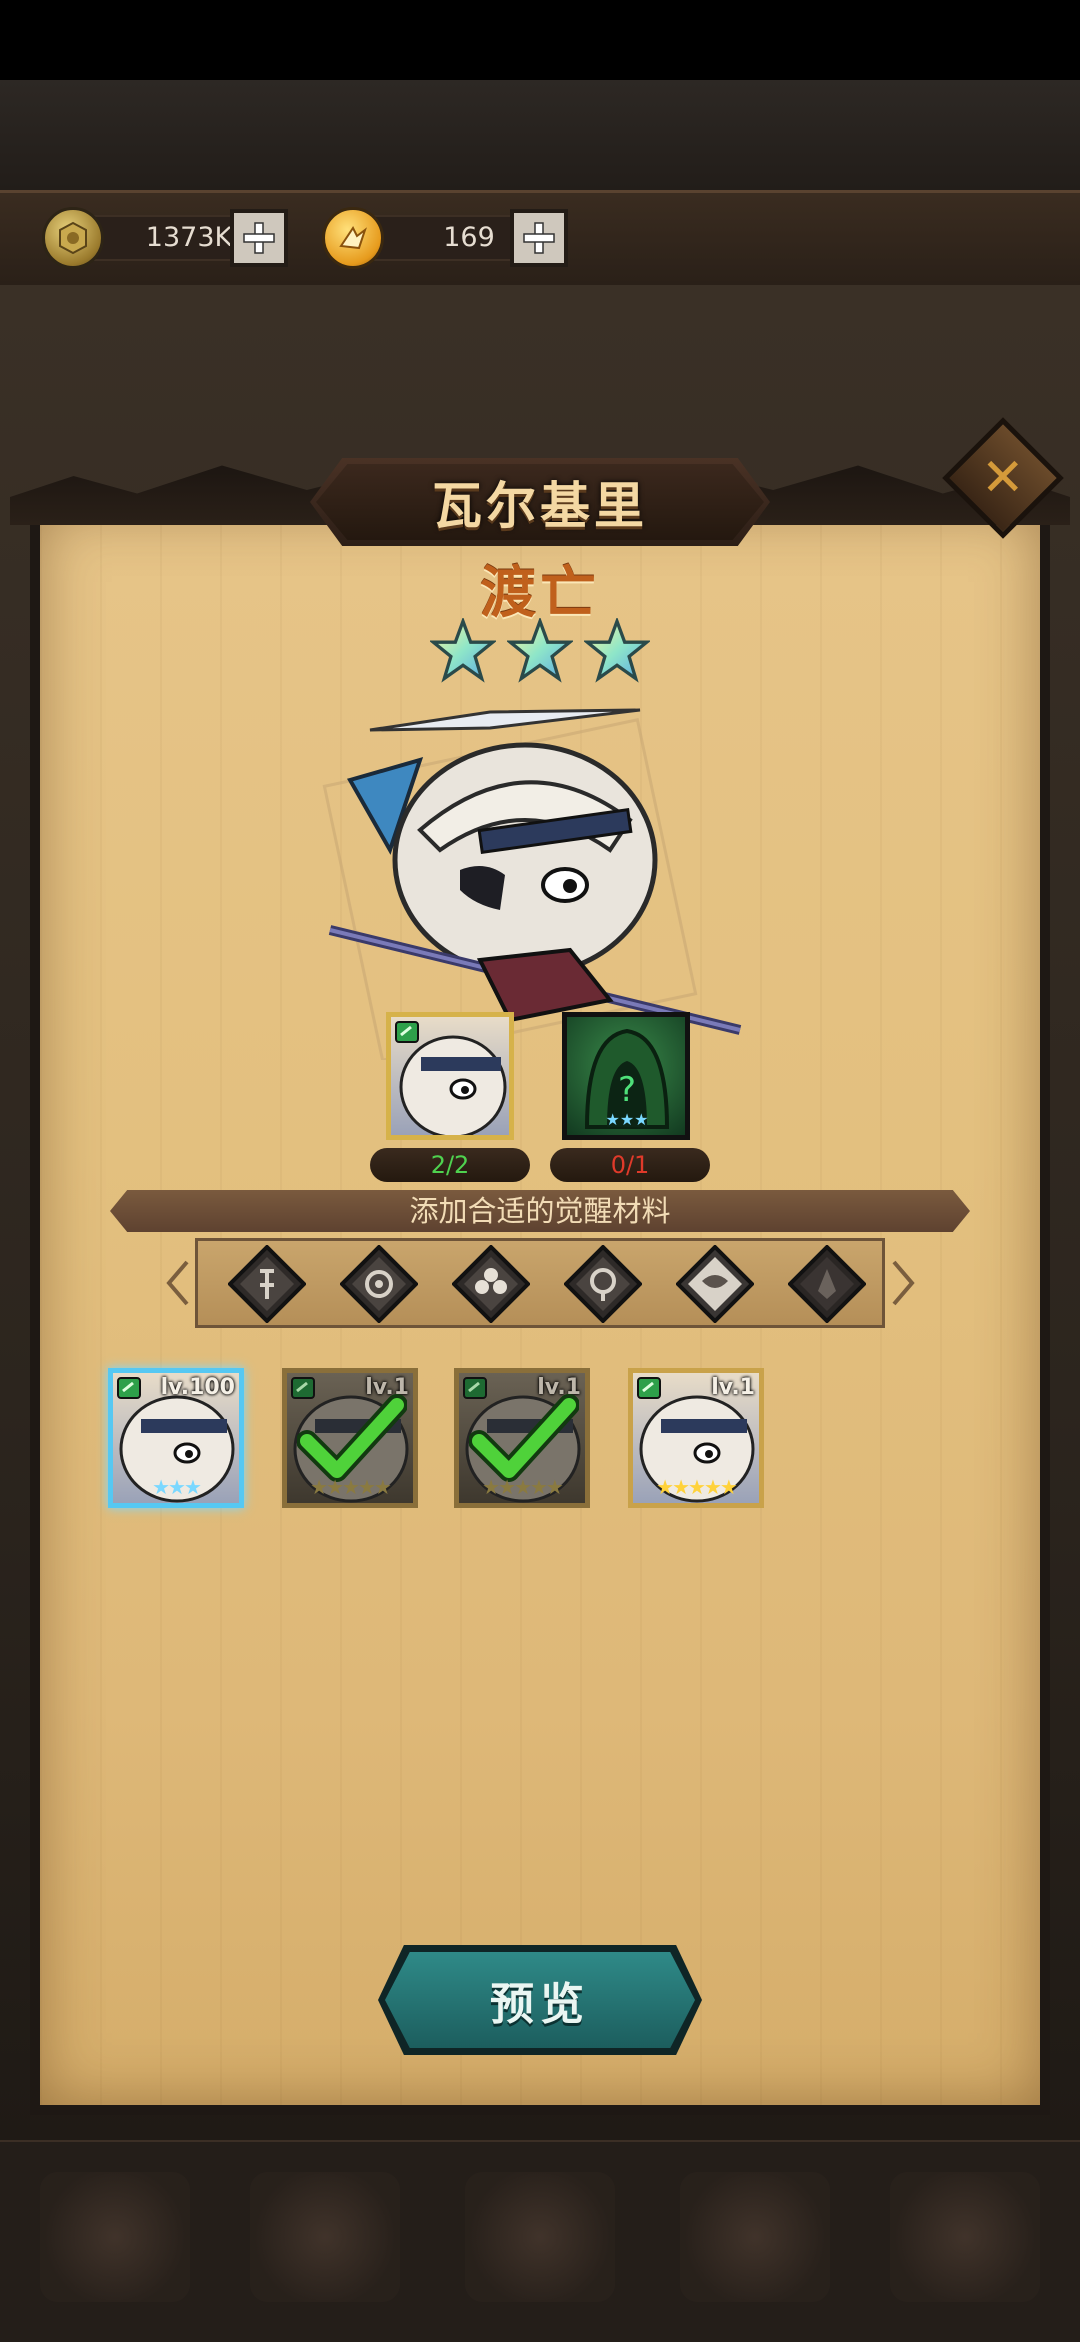 This screenshot has height=2342, width=1080. What do you see at coordinates (540, 2004) in the screenshot?
I see `preview-label: 预览` at bounding box center [540, 2004].